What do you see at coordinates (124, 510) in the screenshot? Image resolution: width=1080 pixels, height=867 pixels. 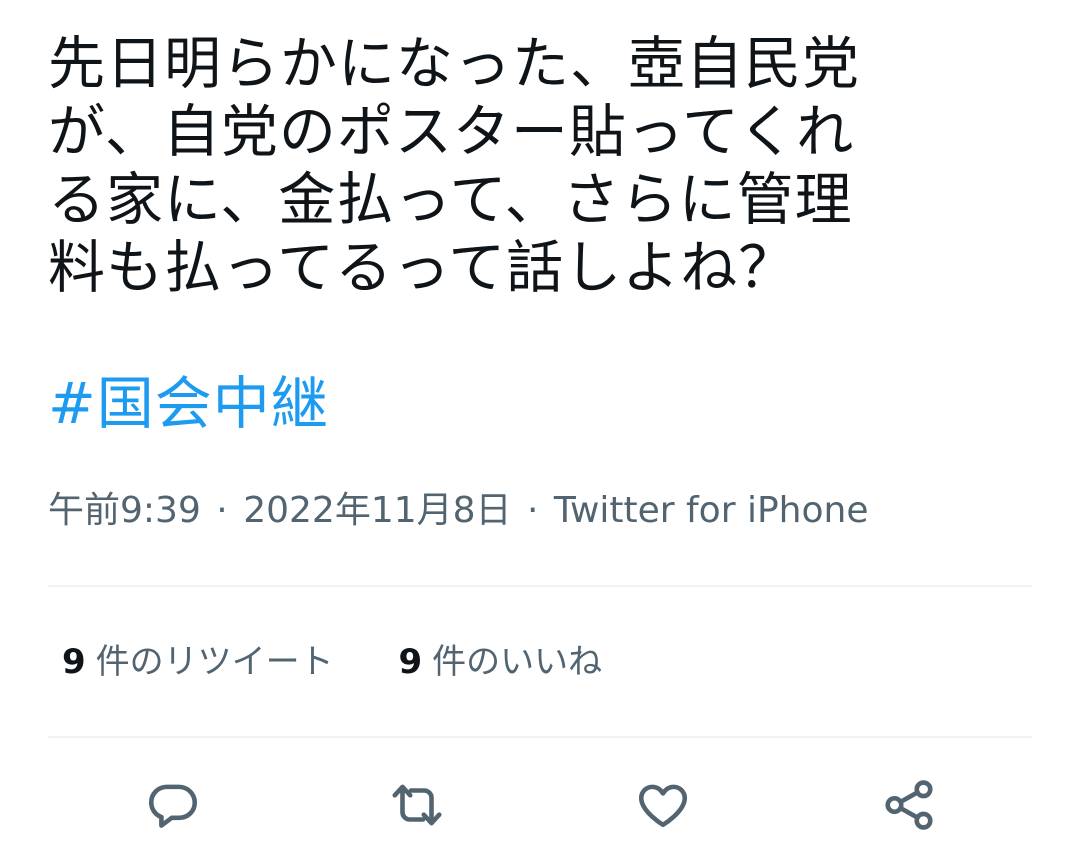 I see `tweet-time: 午前9:39` at bounding box center [124, 510].